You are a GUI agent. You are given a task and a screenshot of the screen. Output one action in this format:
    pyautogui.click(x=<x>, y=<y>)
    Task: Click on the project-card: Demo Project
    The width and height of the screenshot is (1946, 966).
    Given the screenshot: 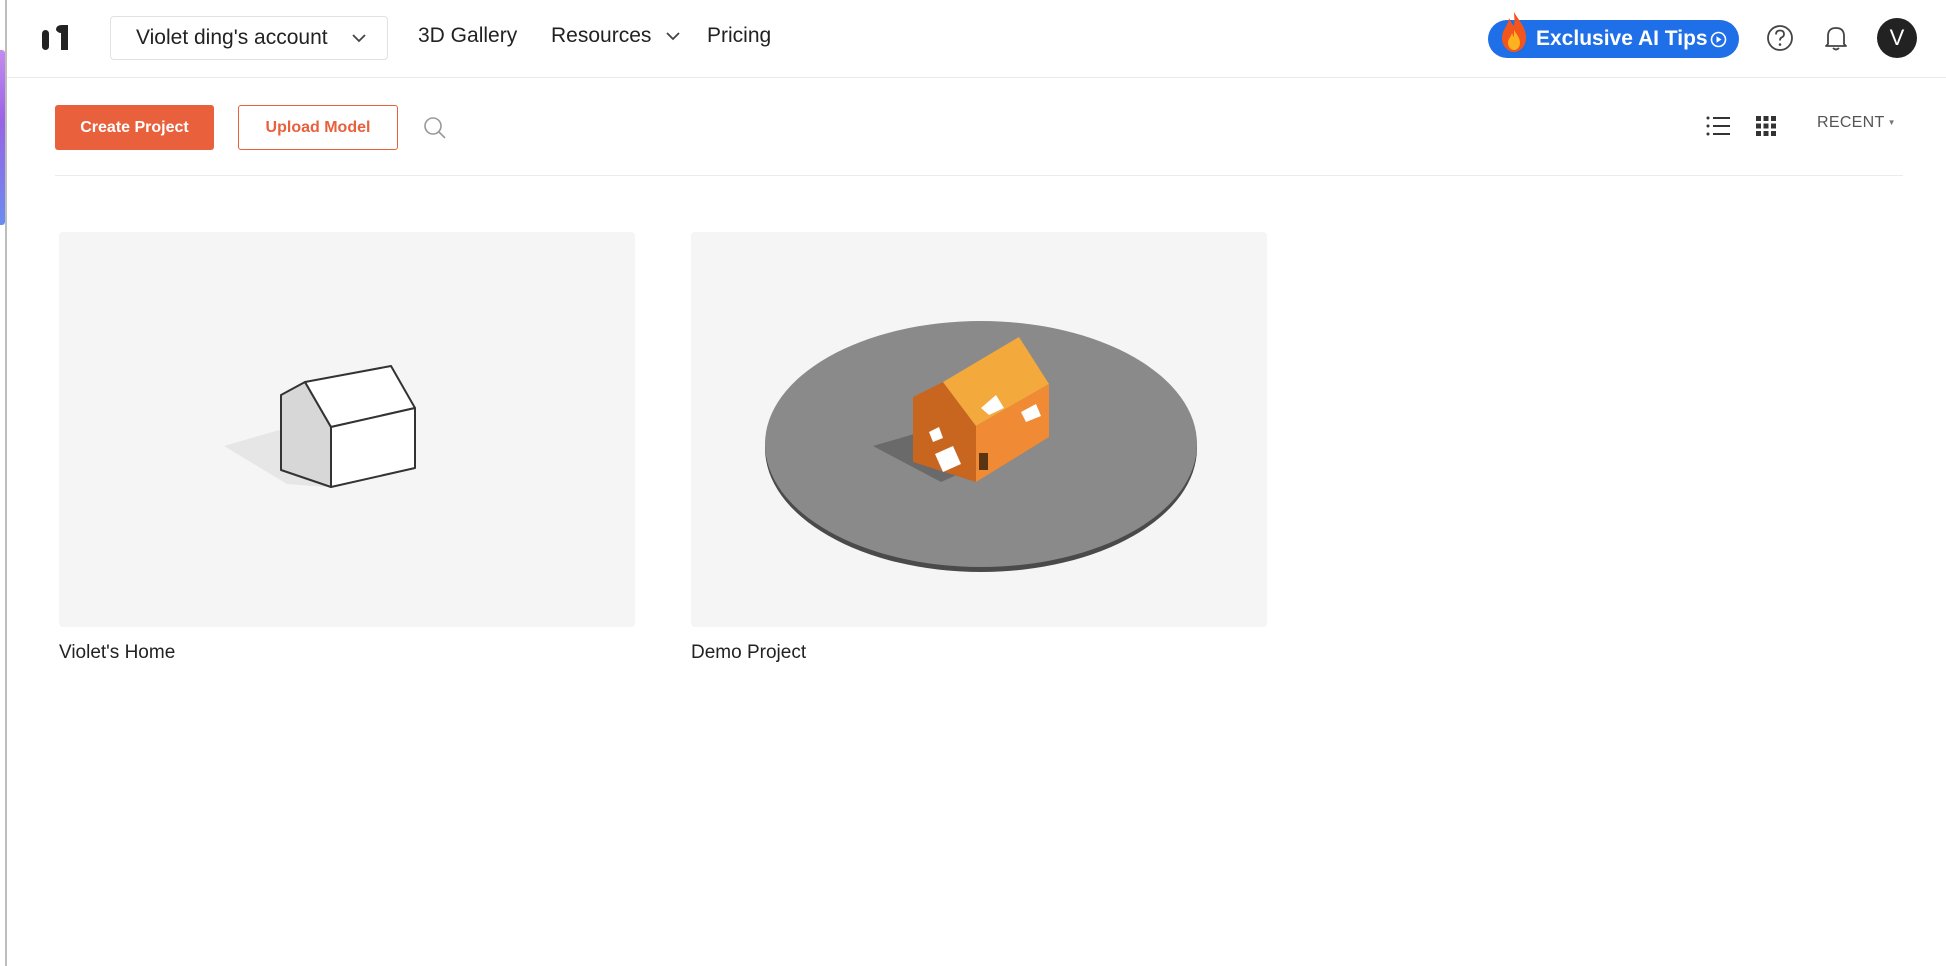 What is the action you would take?
    pyautogui.click(x=979, y=448)
    